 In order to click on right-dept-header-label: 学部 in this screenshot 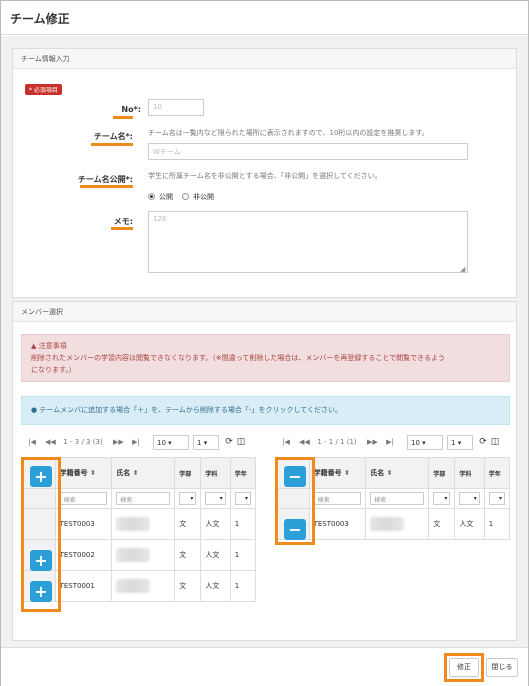, I will do `click(439, 474)`.